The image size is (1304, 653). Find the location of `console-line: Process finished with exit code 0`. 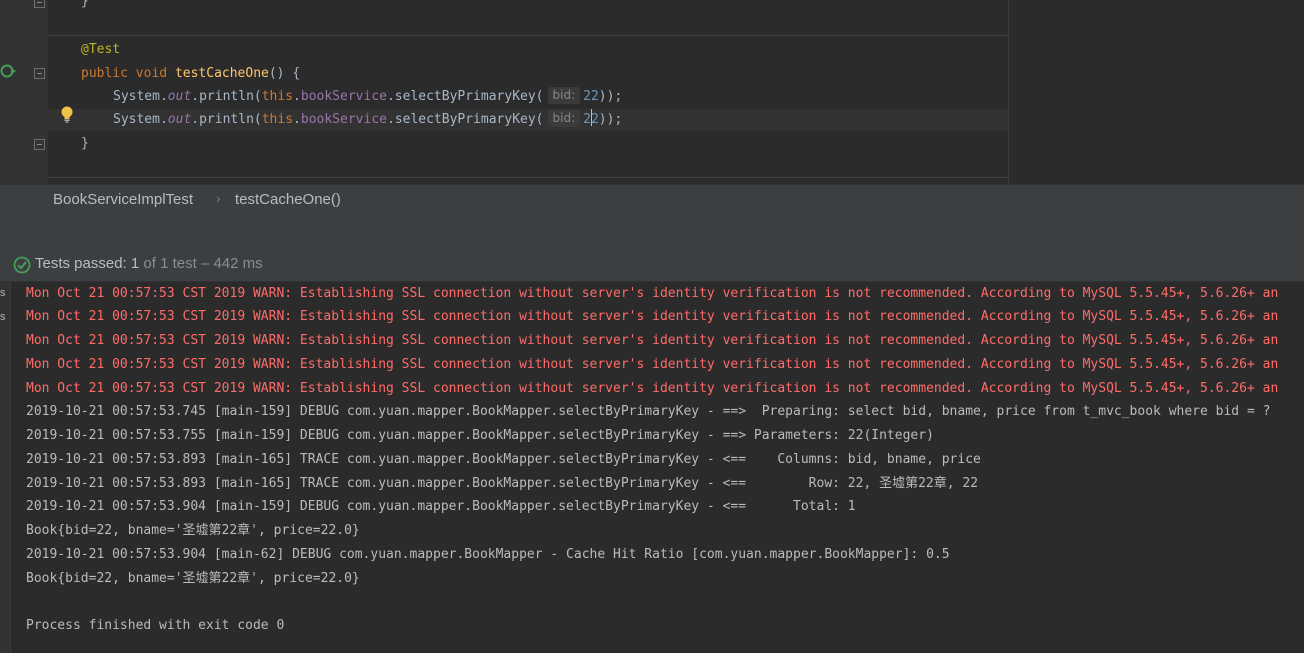

console-line: Process finished with exit code 0 is located at coordinates (155, 625).